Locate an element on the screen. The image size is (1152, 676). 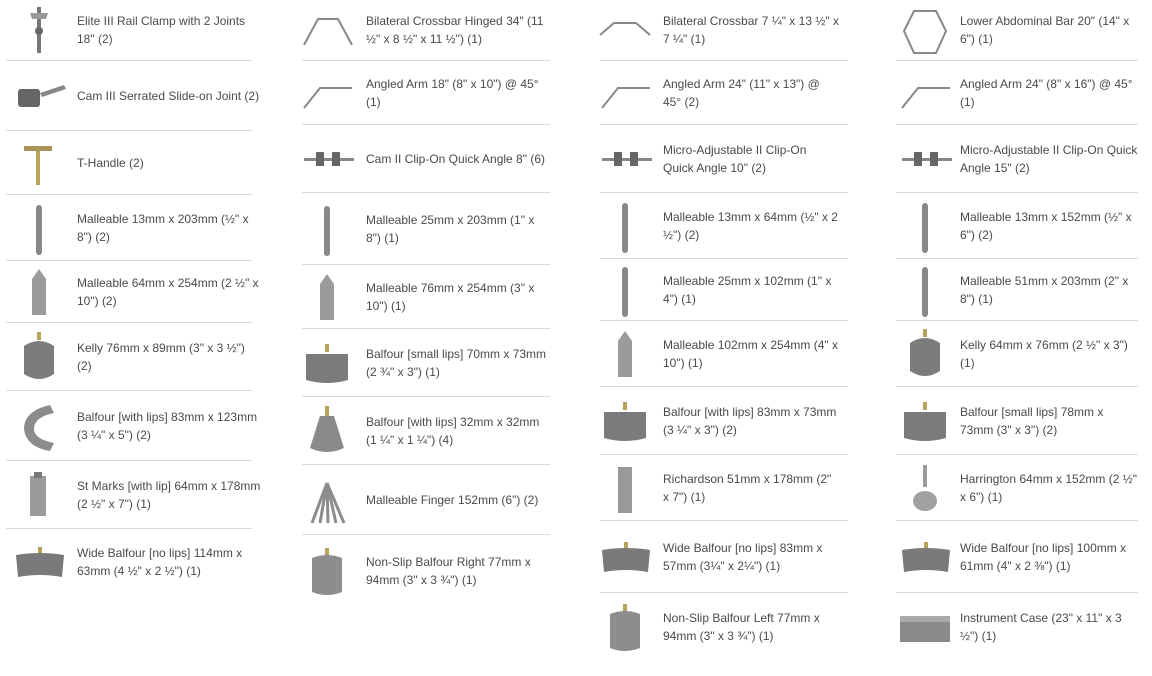
catalog-item: Malleable 13mm x 152mm (½" x 6") (2) is located at coordinates (1018, 226).